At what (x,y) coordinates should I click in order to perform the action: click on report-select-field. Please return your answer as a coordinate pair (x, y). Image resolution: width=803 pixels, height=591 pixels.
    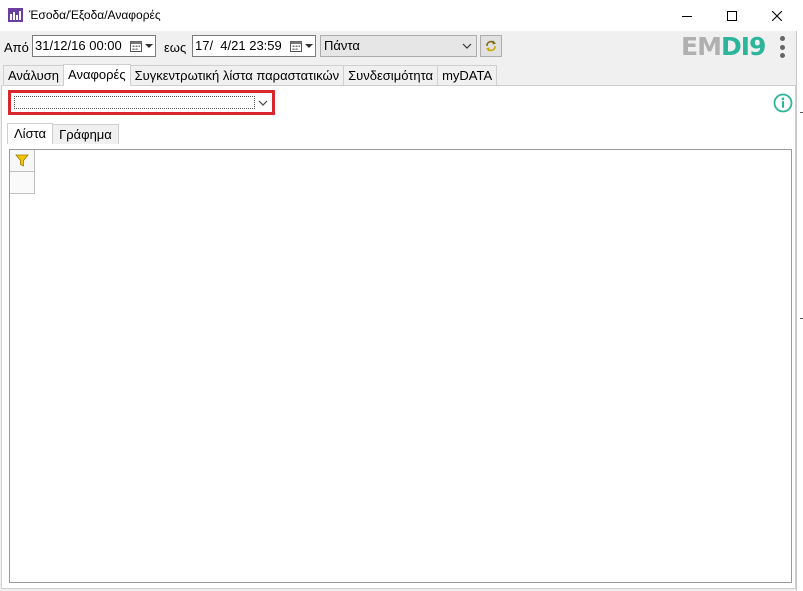
    Looking at the image, I should click on (134, 102).